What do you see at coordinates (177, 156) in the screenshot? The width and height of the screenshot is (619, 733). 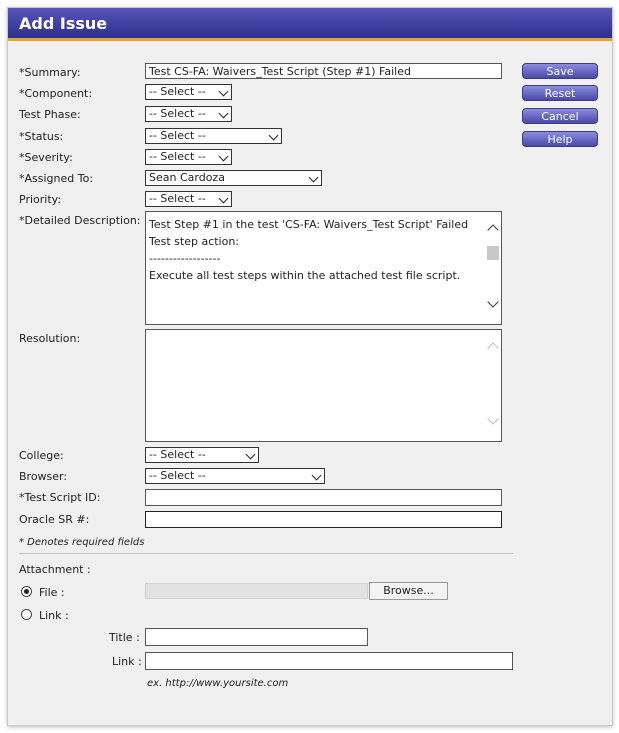 I see `severity-value: -- Select --` at bounding box center [177, 156].